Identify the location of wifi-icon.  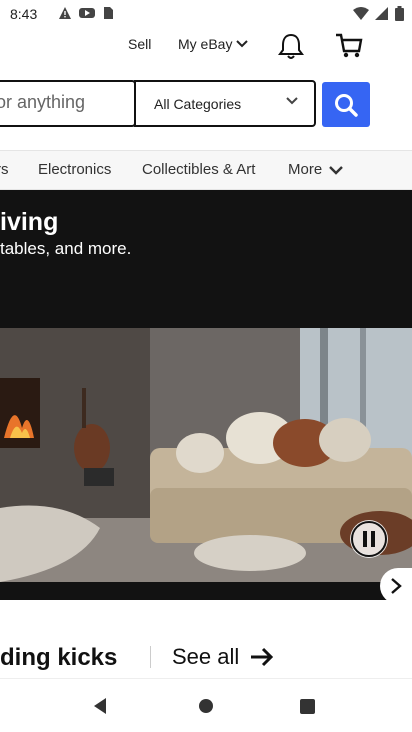
(361, 13).